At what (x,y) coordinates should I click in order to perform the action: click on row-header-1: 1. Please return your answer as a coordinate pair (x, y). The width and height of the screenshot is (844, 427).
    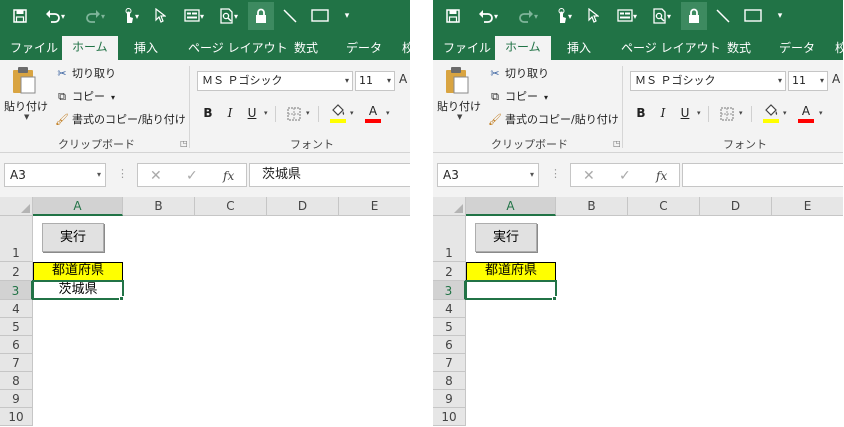
    Looking at the image, I should click on (16, 239).